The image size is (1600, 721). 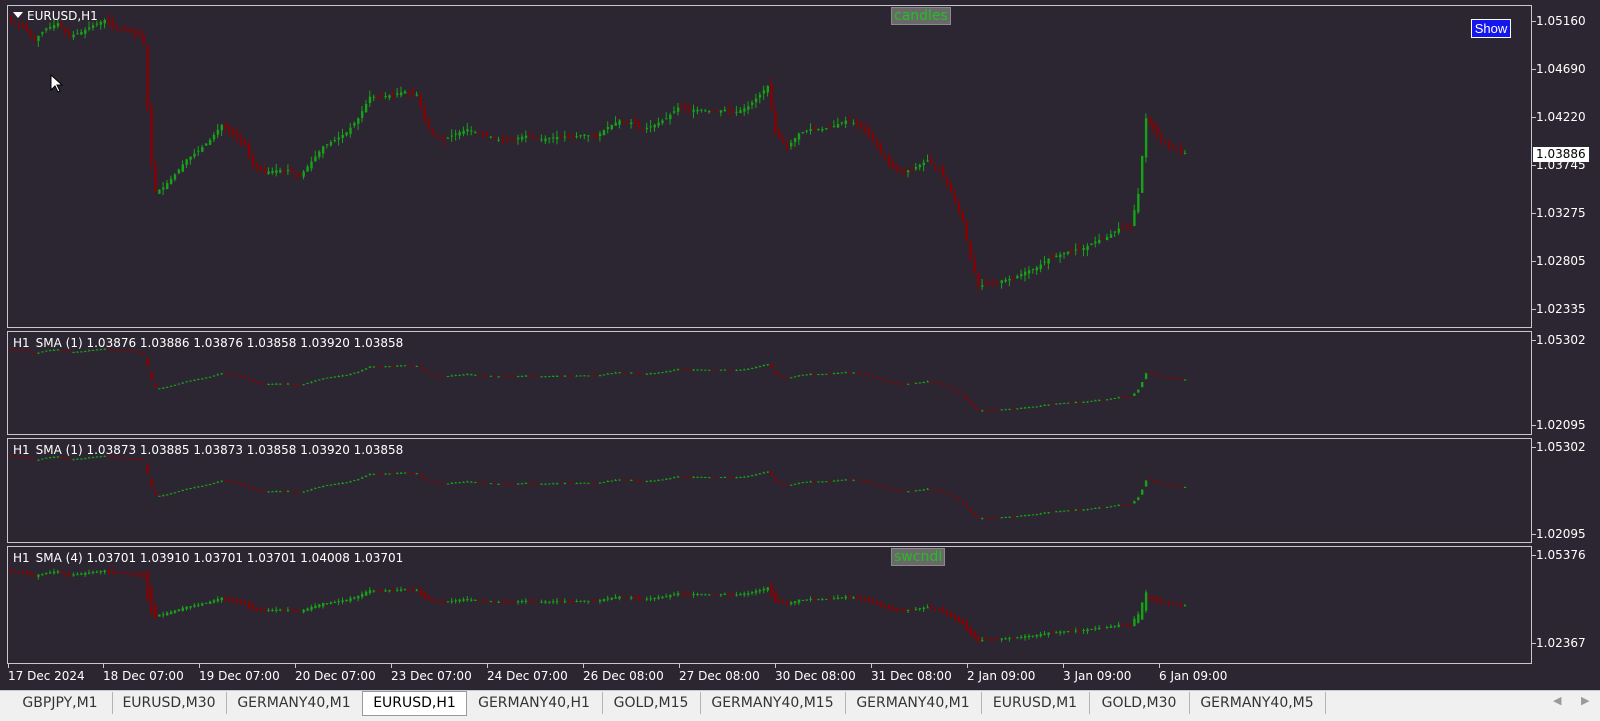 What do you see at coordinates (169, 703) in the screenshot?
I see `tab-eurusd-m30: EURUSD,M30` at bounding box center [169, 703].